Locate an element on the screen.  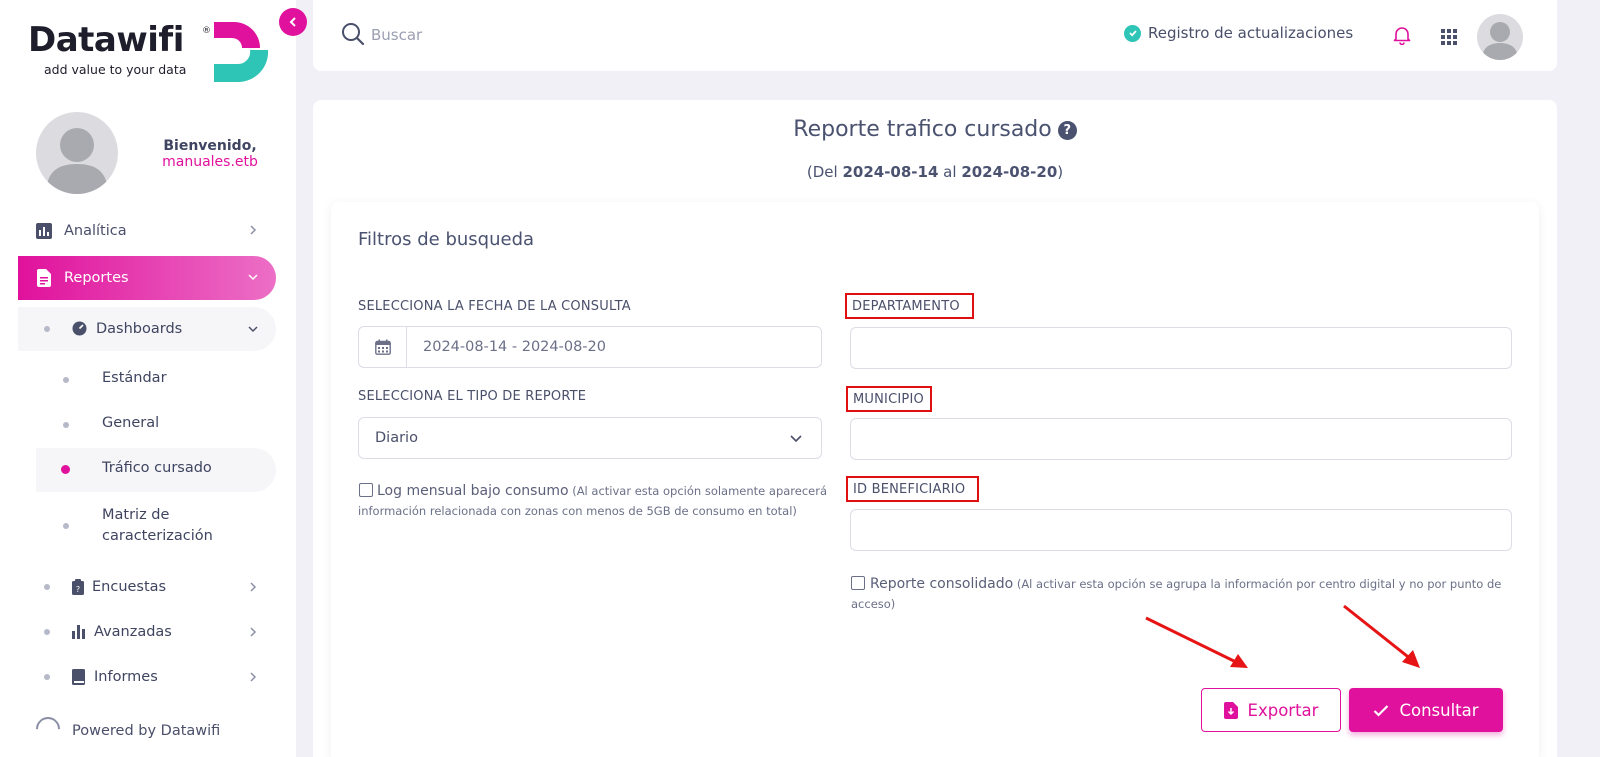
municipio-label: MUNICIPIO is located at coordinates (889, 399).